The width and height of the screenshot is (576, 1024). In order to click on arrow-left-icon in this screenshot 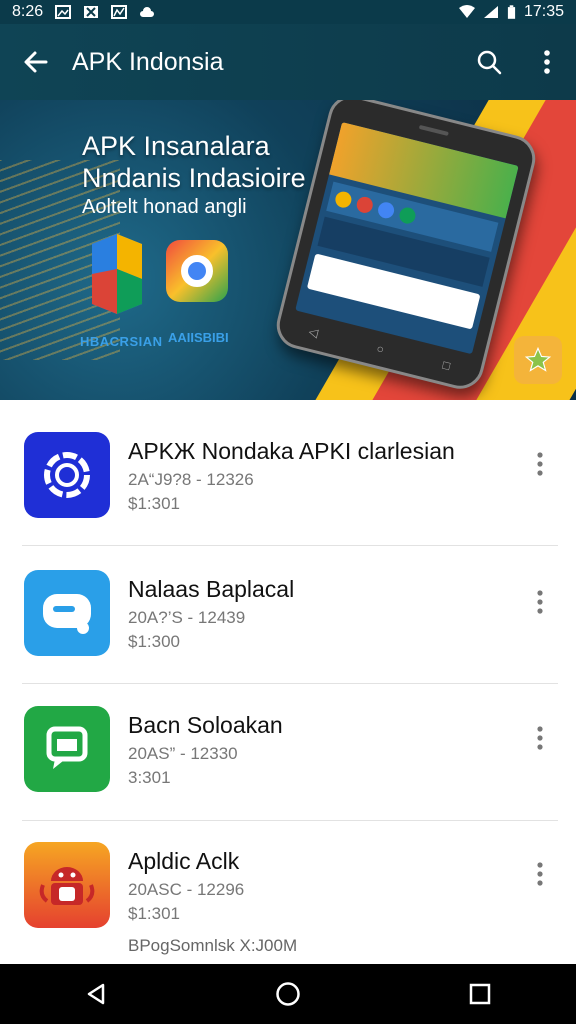, I will do `click(36, 62)`.